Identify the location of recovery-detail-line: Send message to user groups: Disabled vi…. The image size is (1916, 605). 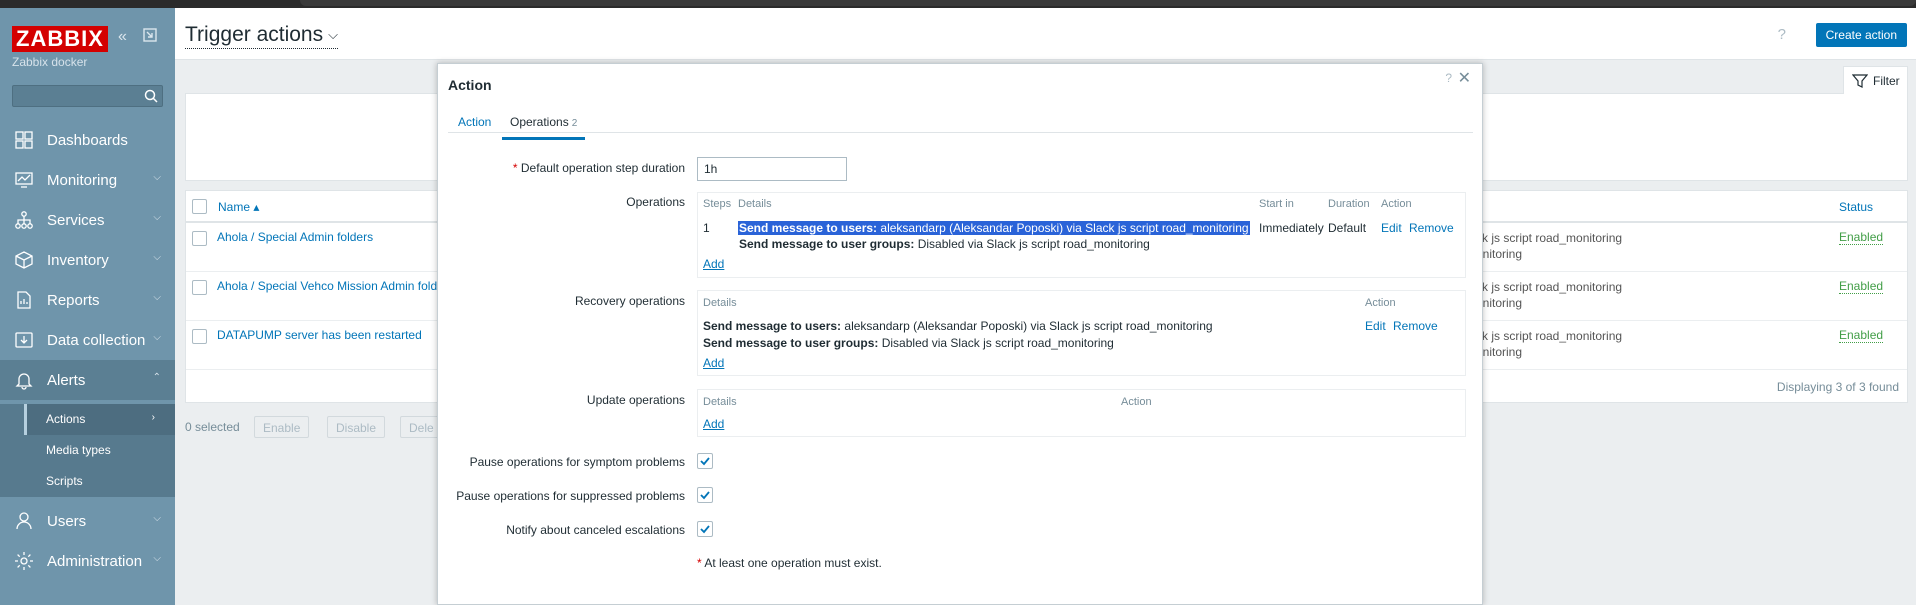
(908, 343).